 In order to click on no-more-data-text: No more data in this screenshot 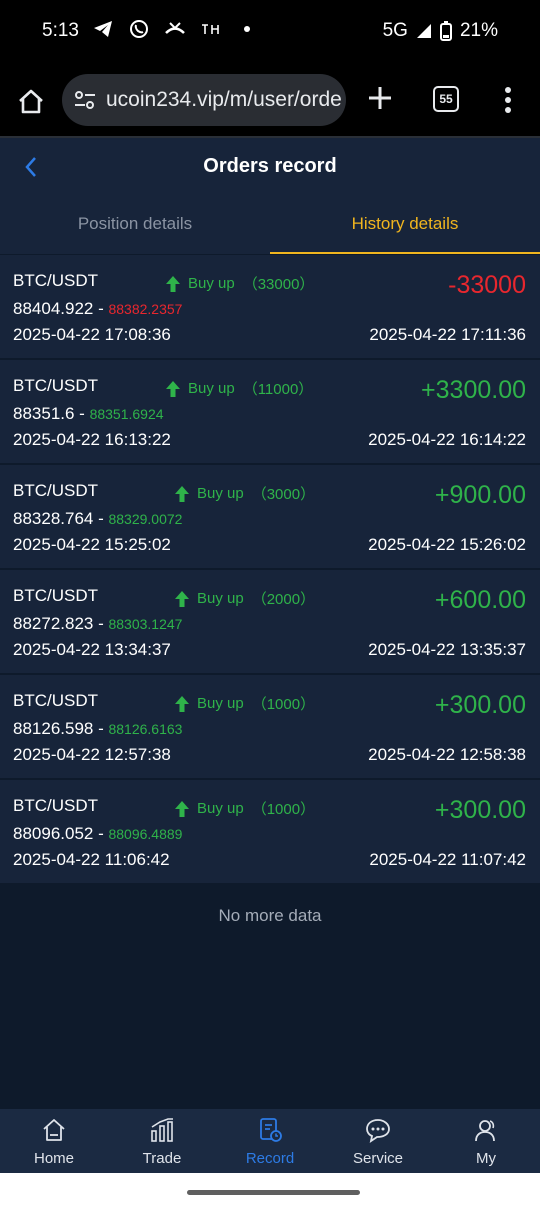, I will do `click(270, 915)`.